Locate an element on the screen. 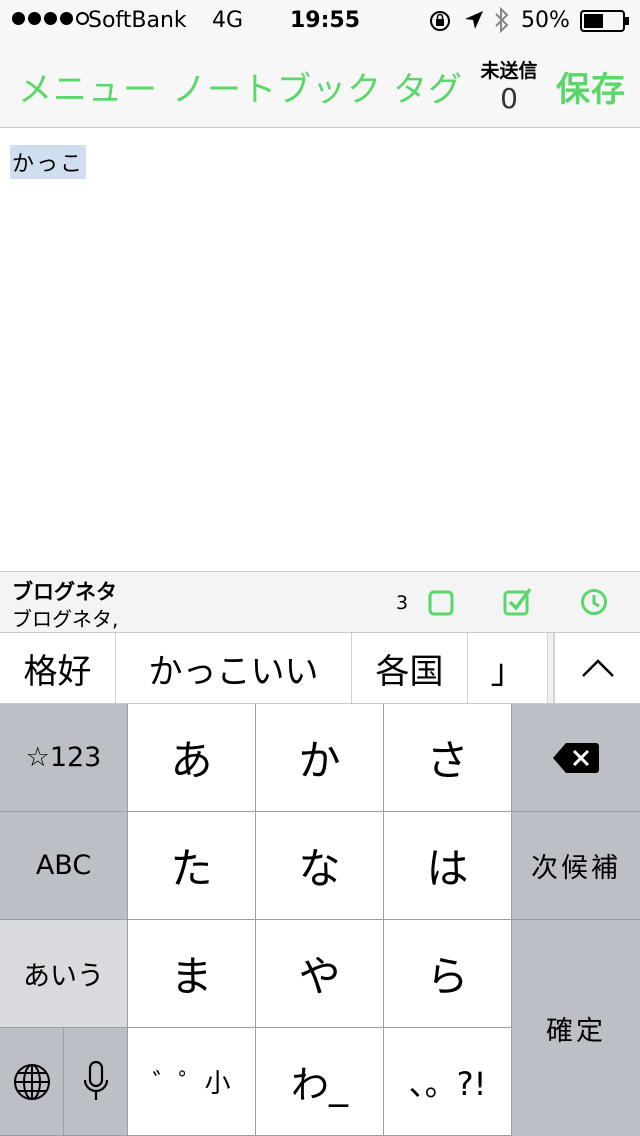  conversion-candidates: 格好 かっこいい 各国 」 is located at coordinates (320, 668).